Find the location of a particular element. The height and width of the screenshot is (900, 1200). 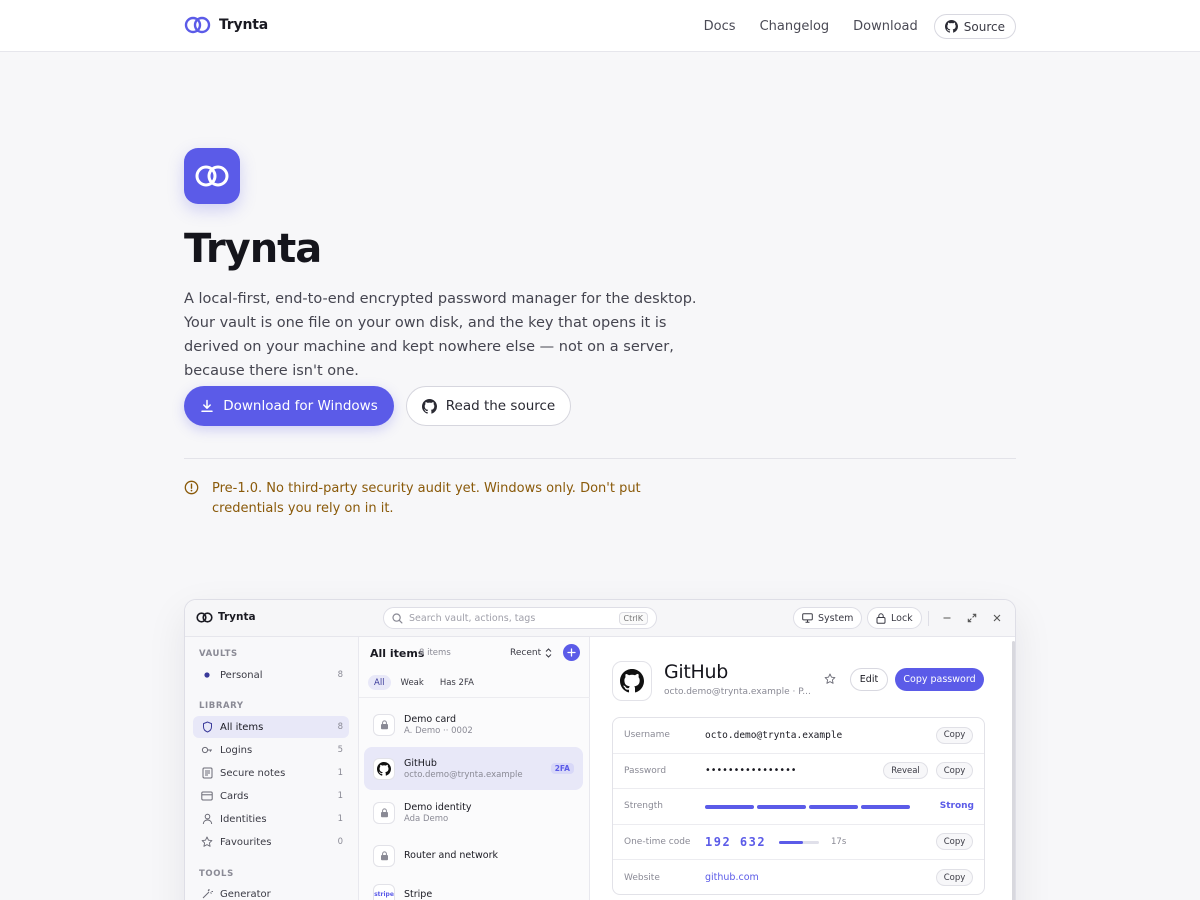

sidebar-item-logins: Logins 5 is located at coordinates (271, 750).